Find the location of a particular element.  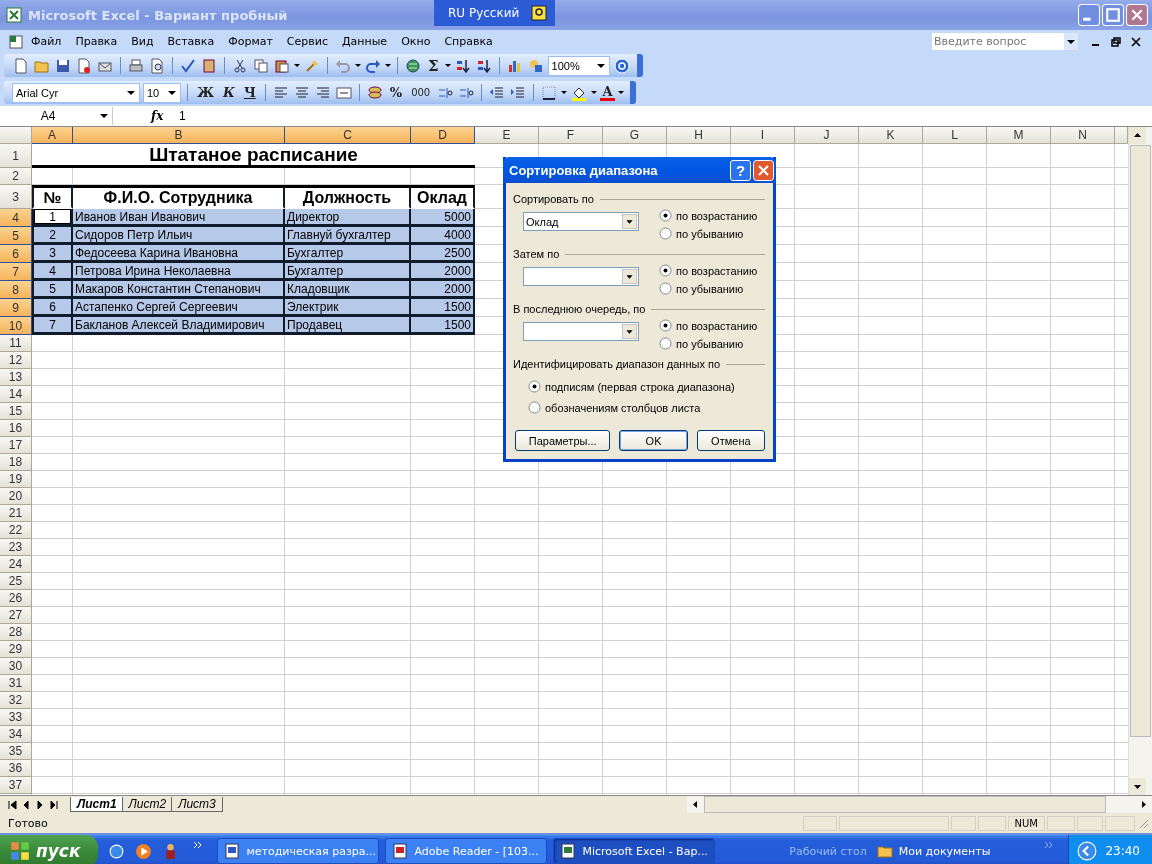

row-header: 30 is located at coordinates (16, 666).